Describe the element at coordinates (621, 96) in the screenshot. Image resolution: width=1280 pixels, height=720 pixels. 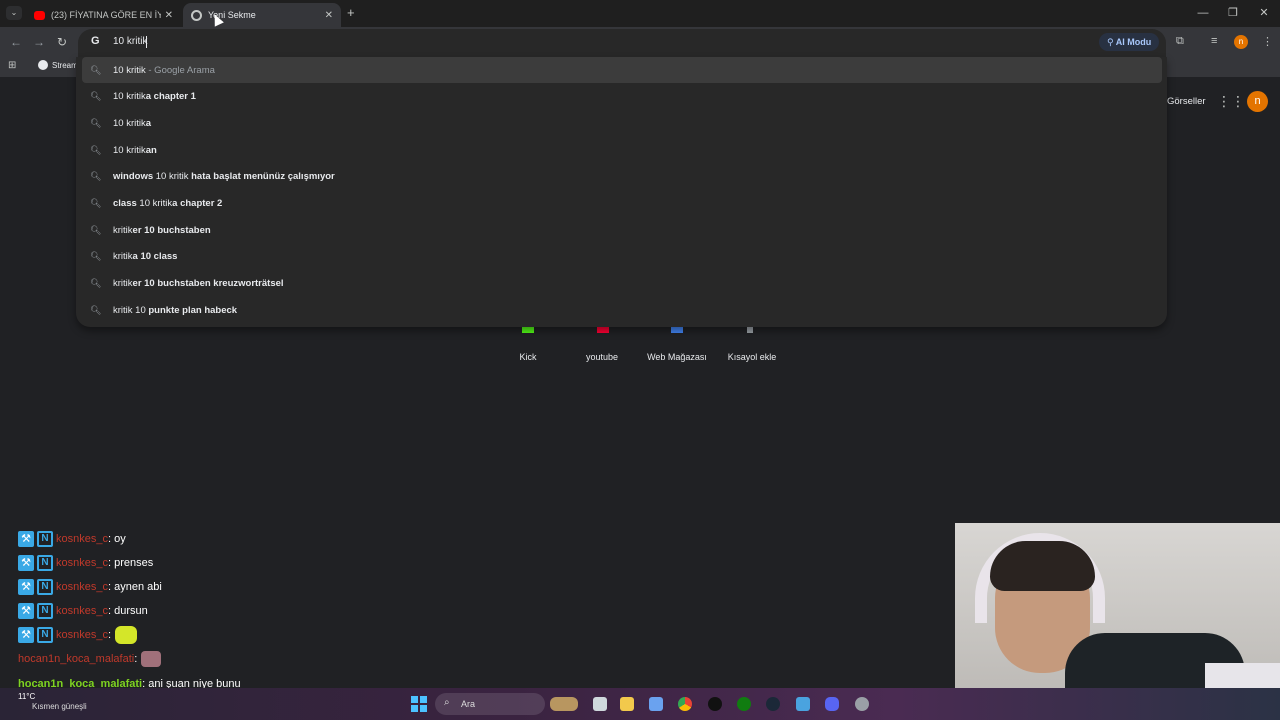
I see `suggestion-item: 🔍︎ 10 kritika chapter 1` at that location.